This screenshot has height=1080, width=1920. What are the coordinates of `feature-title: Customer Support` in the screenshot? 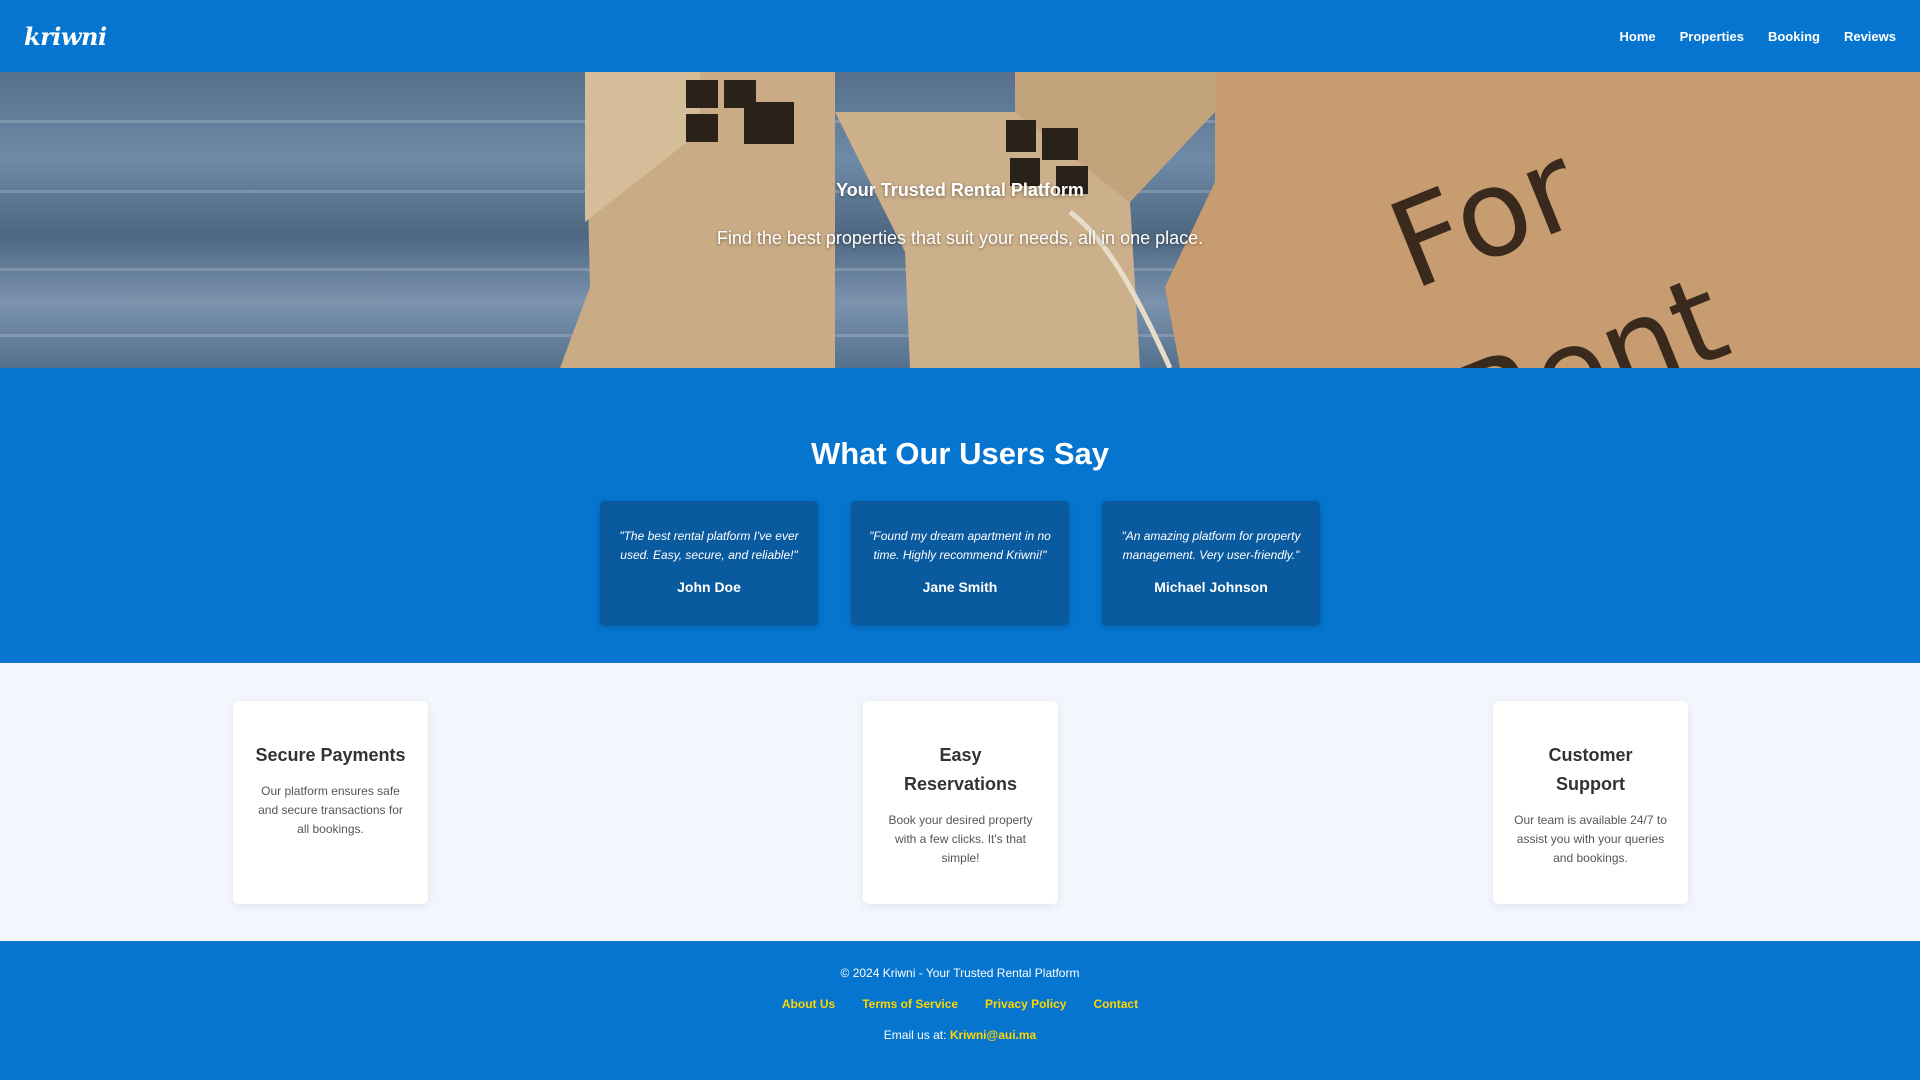 It's located at (1590, 769).